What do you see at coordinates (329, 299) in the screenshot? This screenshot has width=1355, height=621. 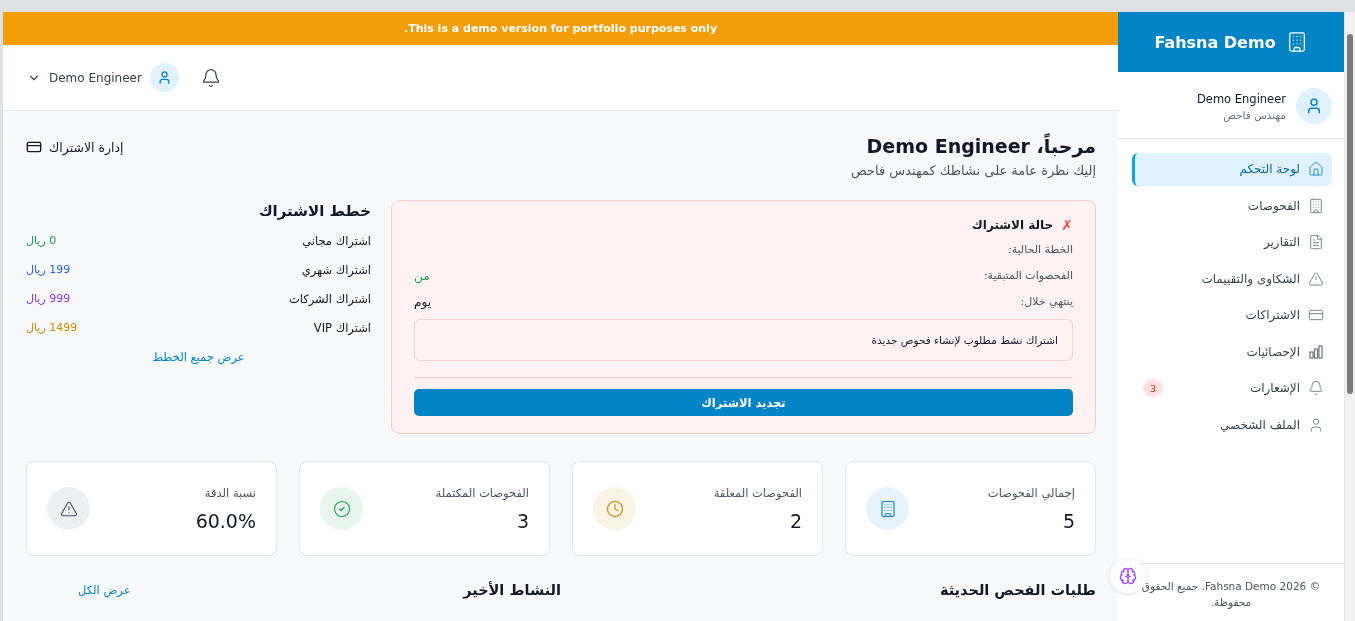 I see `plan-name: اشتراك الشركات` at bounding box center [329, 299].